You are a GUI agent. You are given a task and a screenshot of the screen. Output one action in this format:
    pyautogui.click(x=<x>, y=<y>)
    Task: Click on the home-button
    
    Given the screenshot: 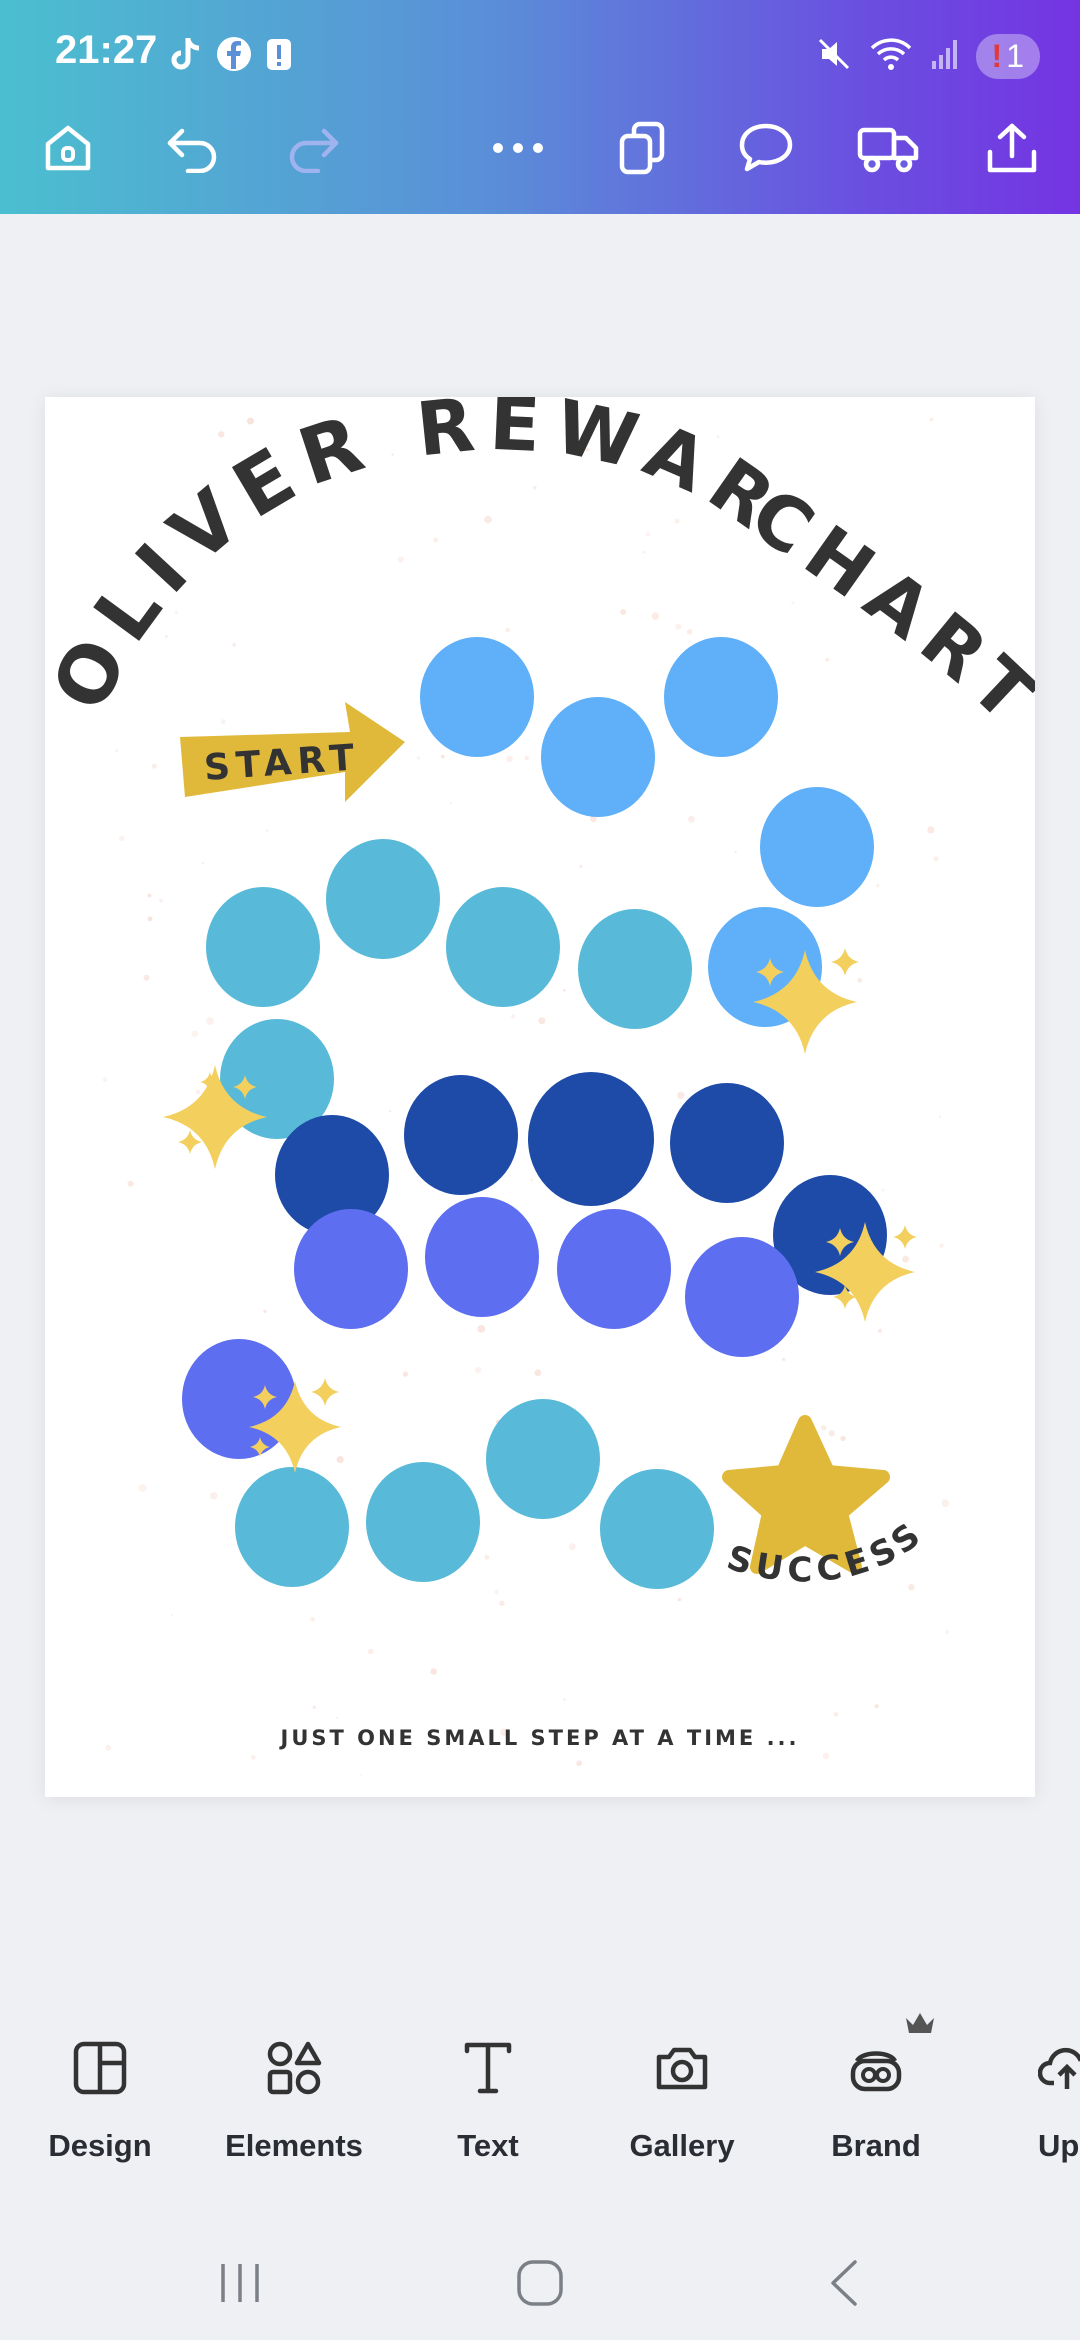 What is the action you would take?
    pyautogui.click(x=68, y=150)
    